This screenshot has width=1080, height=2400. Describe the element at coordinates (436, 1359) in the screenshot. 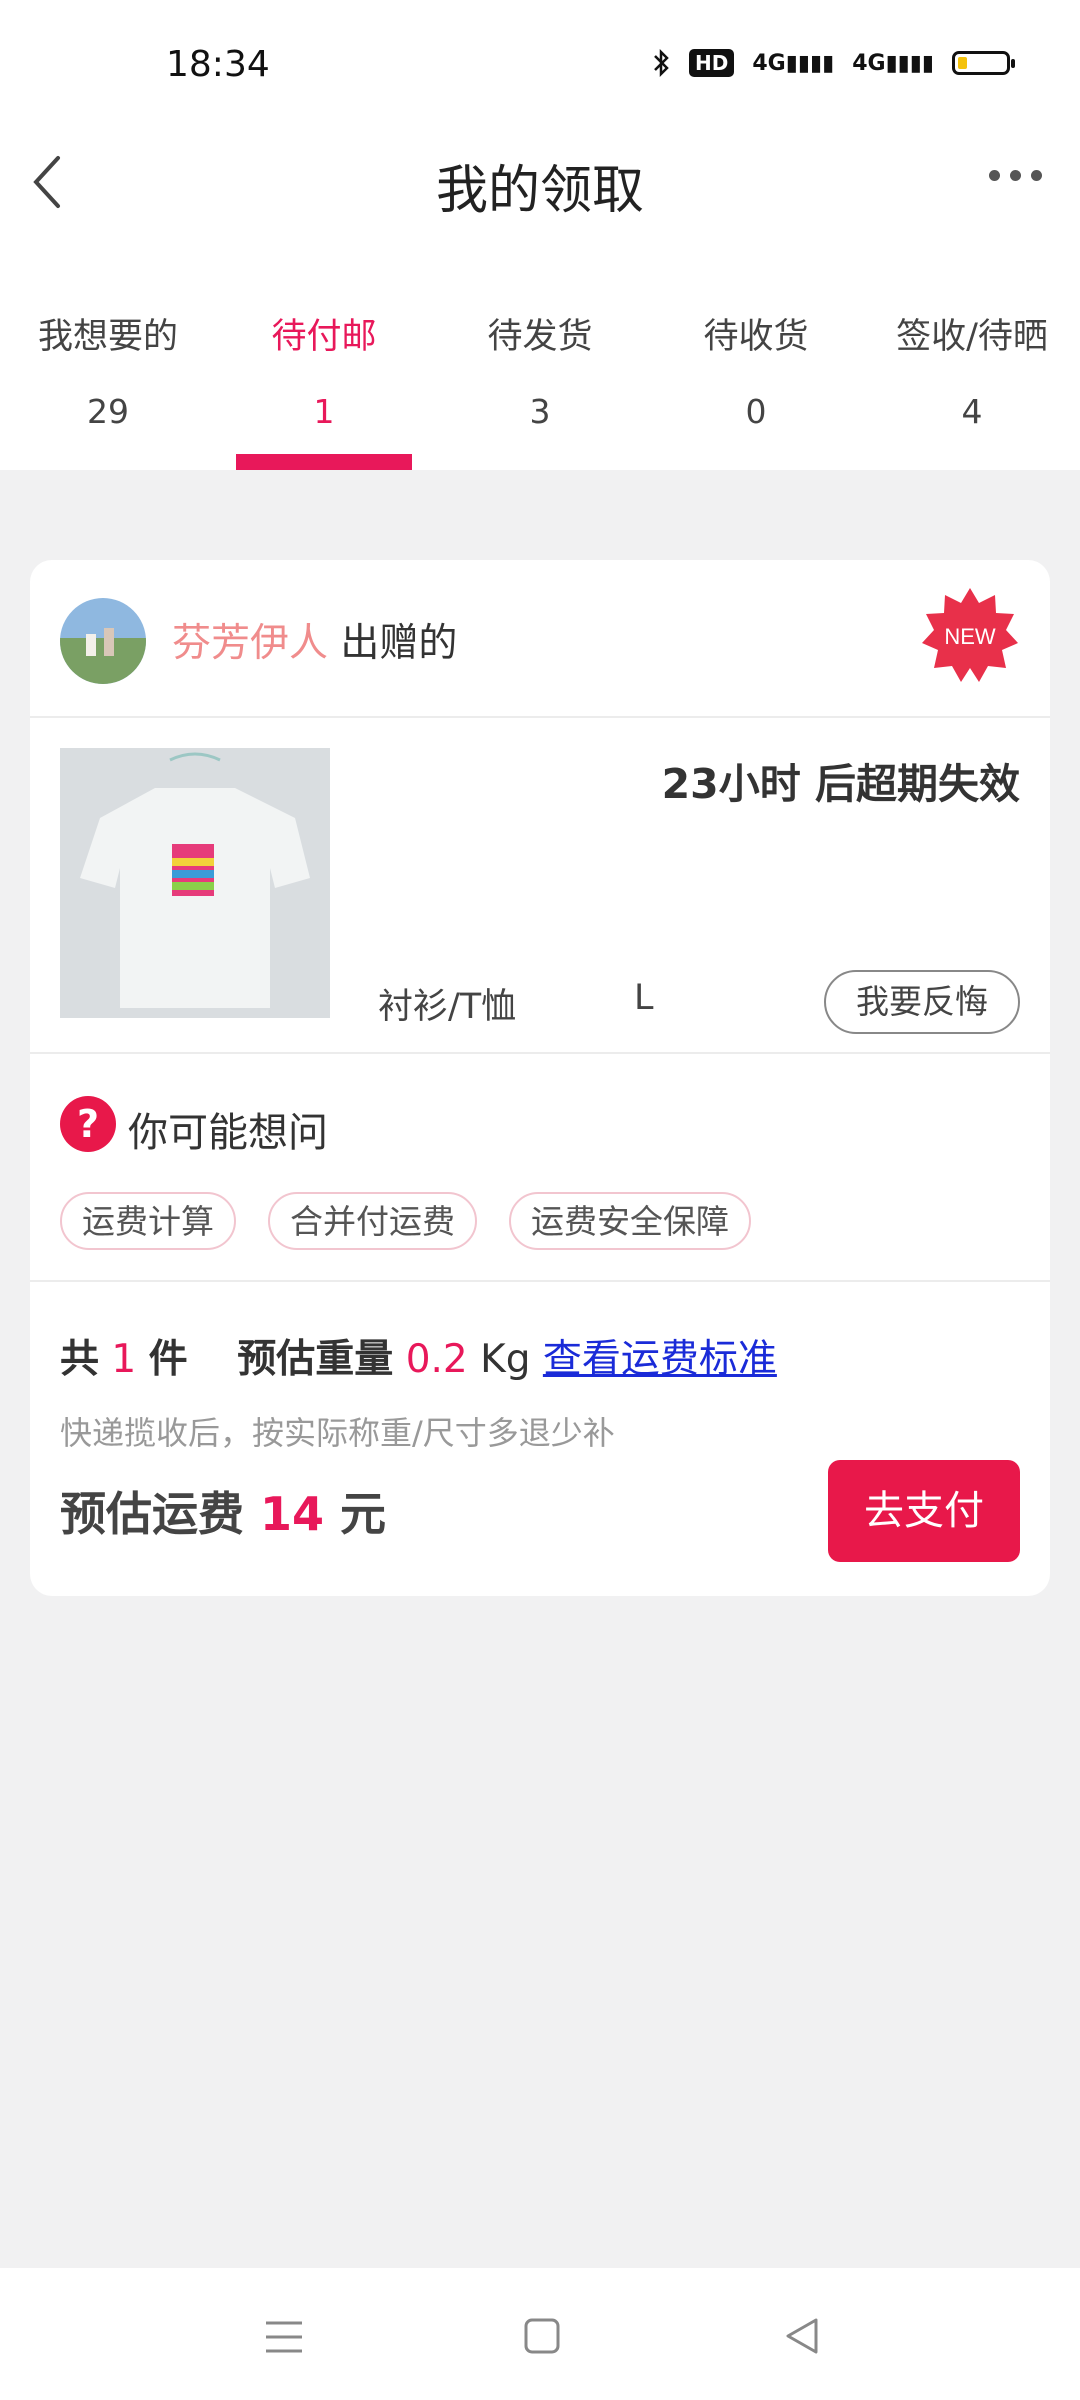

I see `weight-value: 0.2` at that location.